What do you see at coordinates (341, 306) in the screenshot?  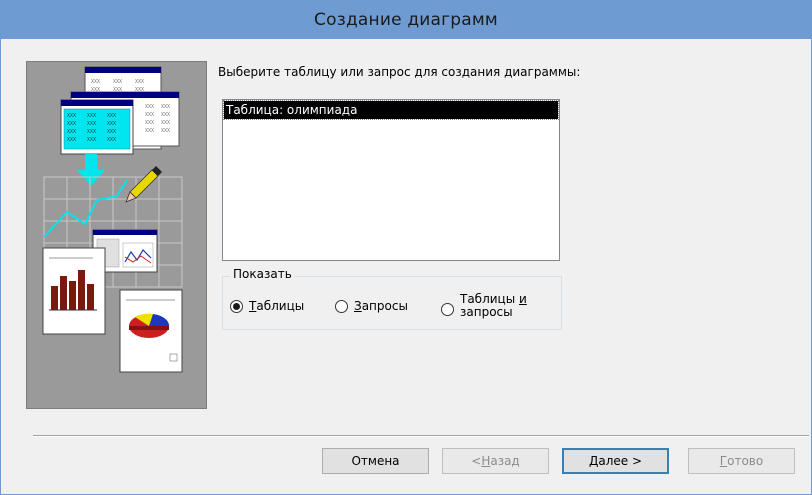 I see `radio-queries-circle` at bounding box center [341, 306].